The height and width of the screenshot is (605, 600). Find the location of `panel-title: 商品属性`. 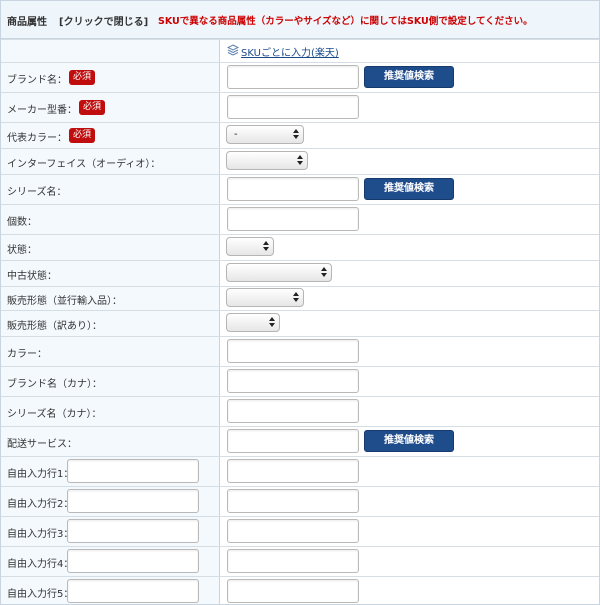

panel-title: 商品属性 is located at coordinates (27, 22).